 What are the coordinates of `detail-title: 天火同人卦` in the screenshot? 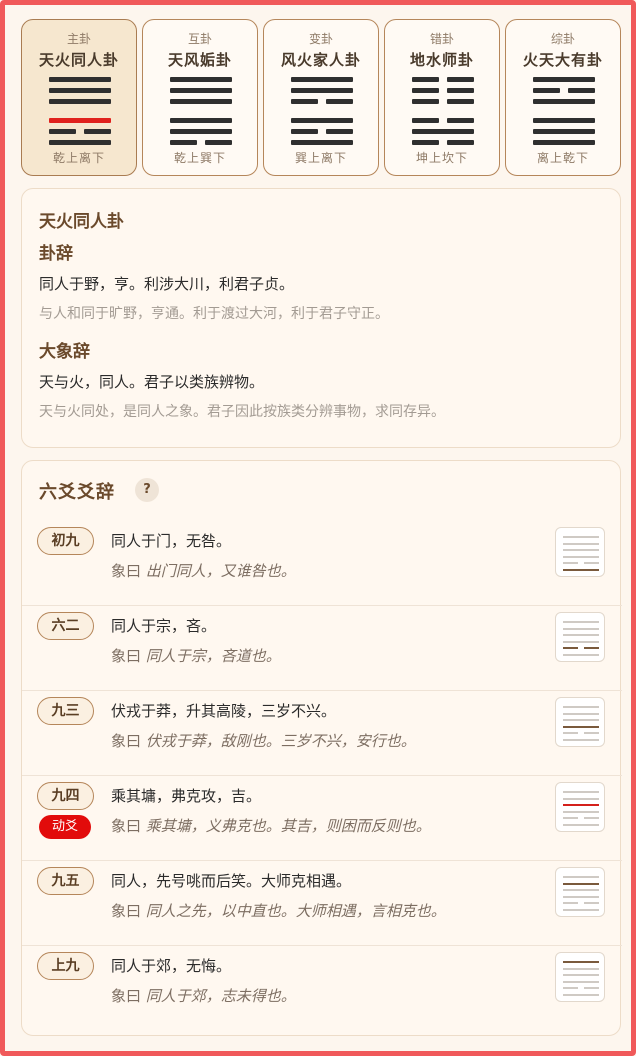 It's located at (81, 222).